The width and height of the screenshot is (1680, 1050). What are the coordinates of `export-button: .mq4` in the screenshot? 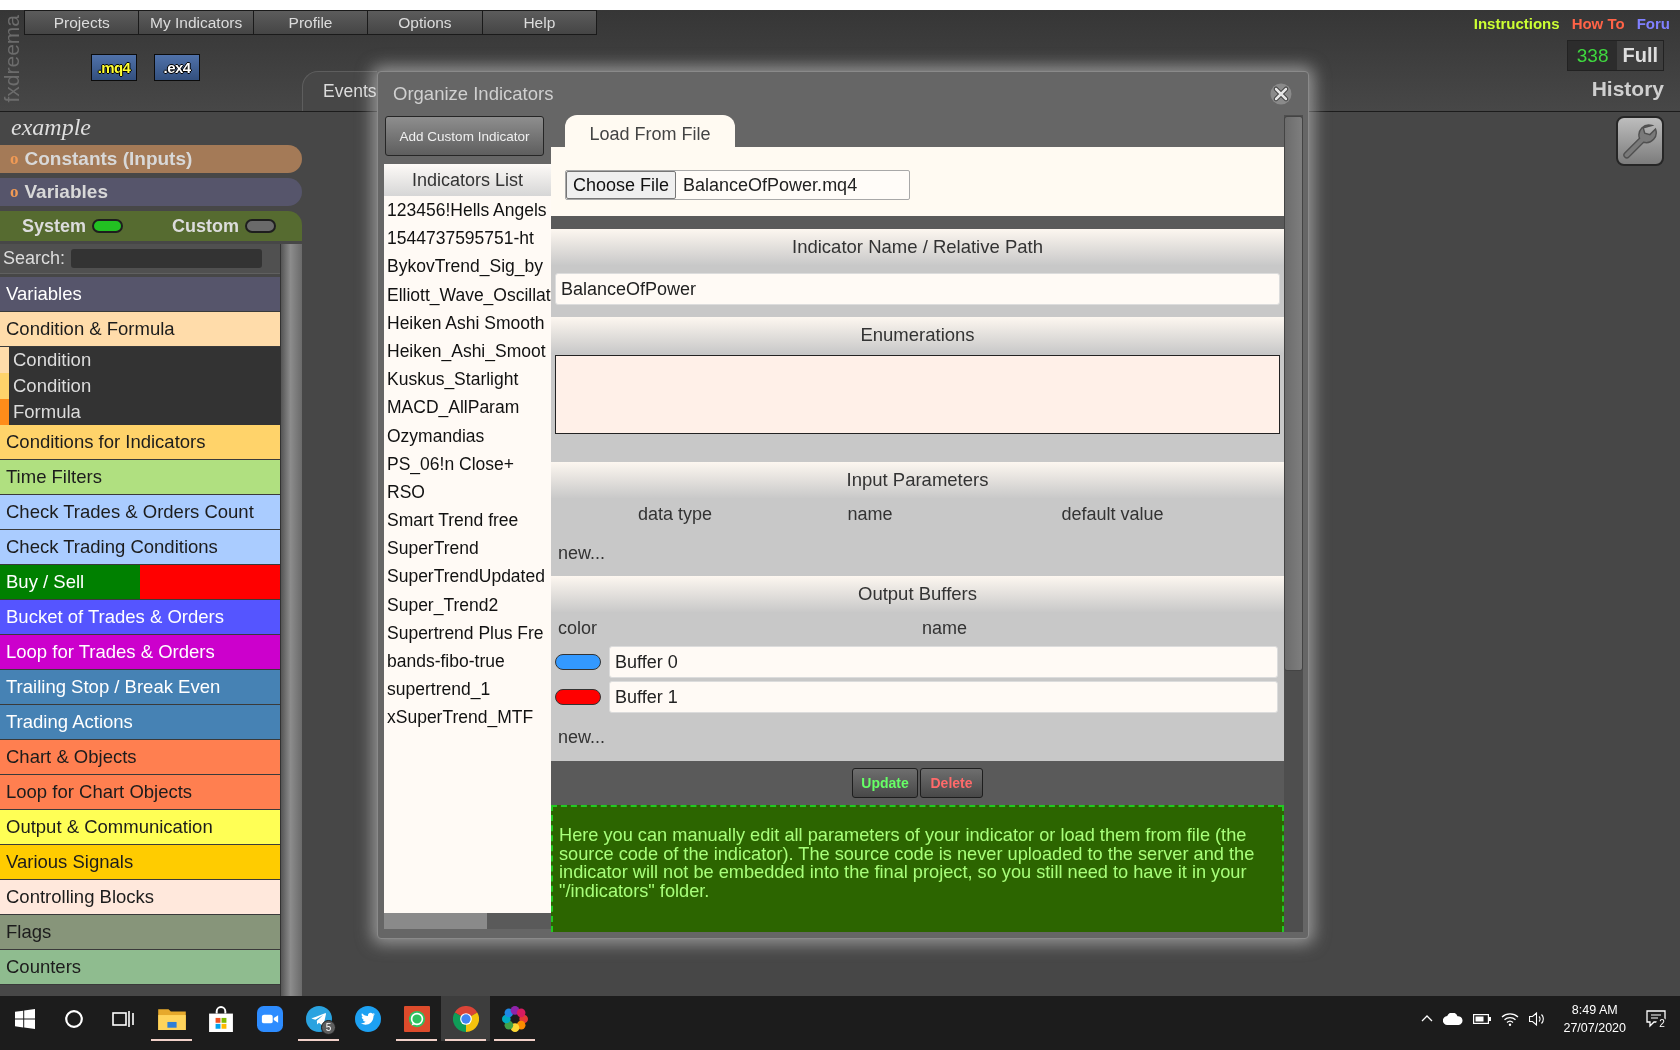 It's located at (114, 67).